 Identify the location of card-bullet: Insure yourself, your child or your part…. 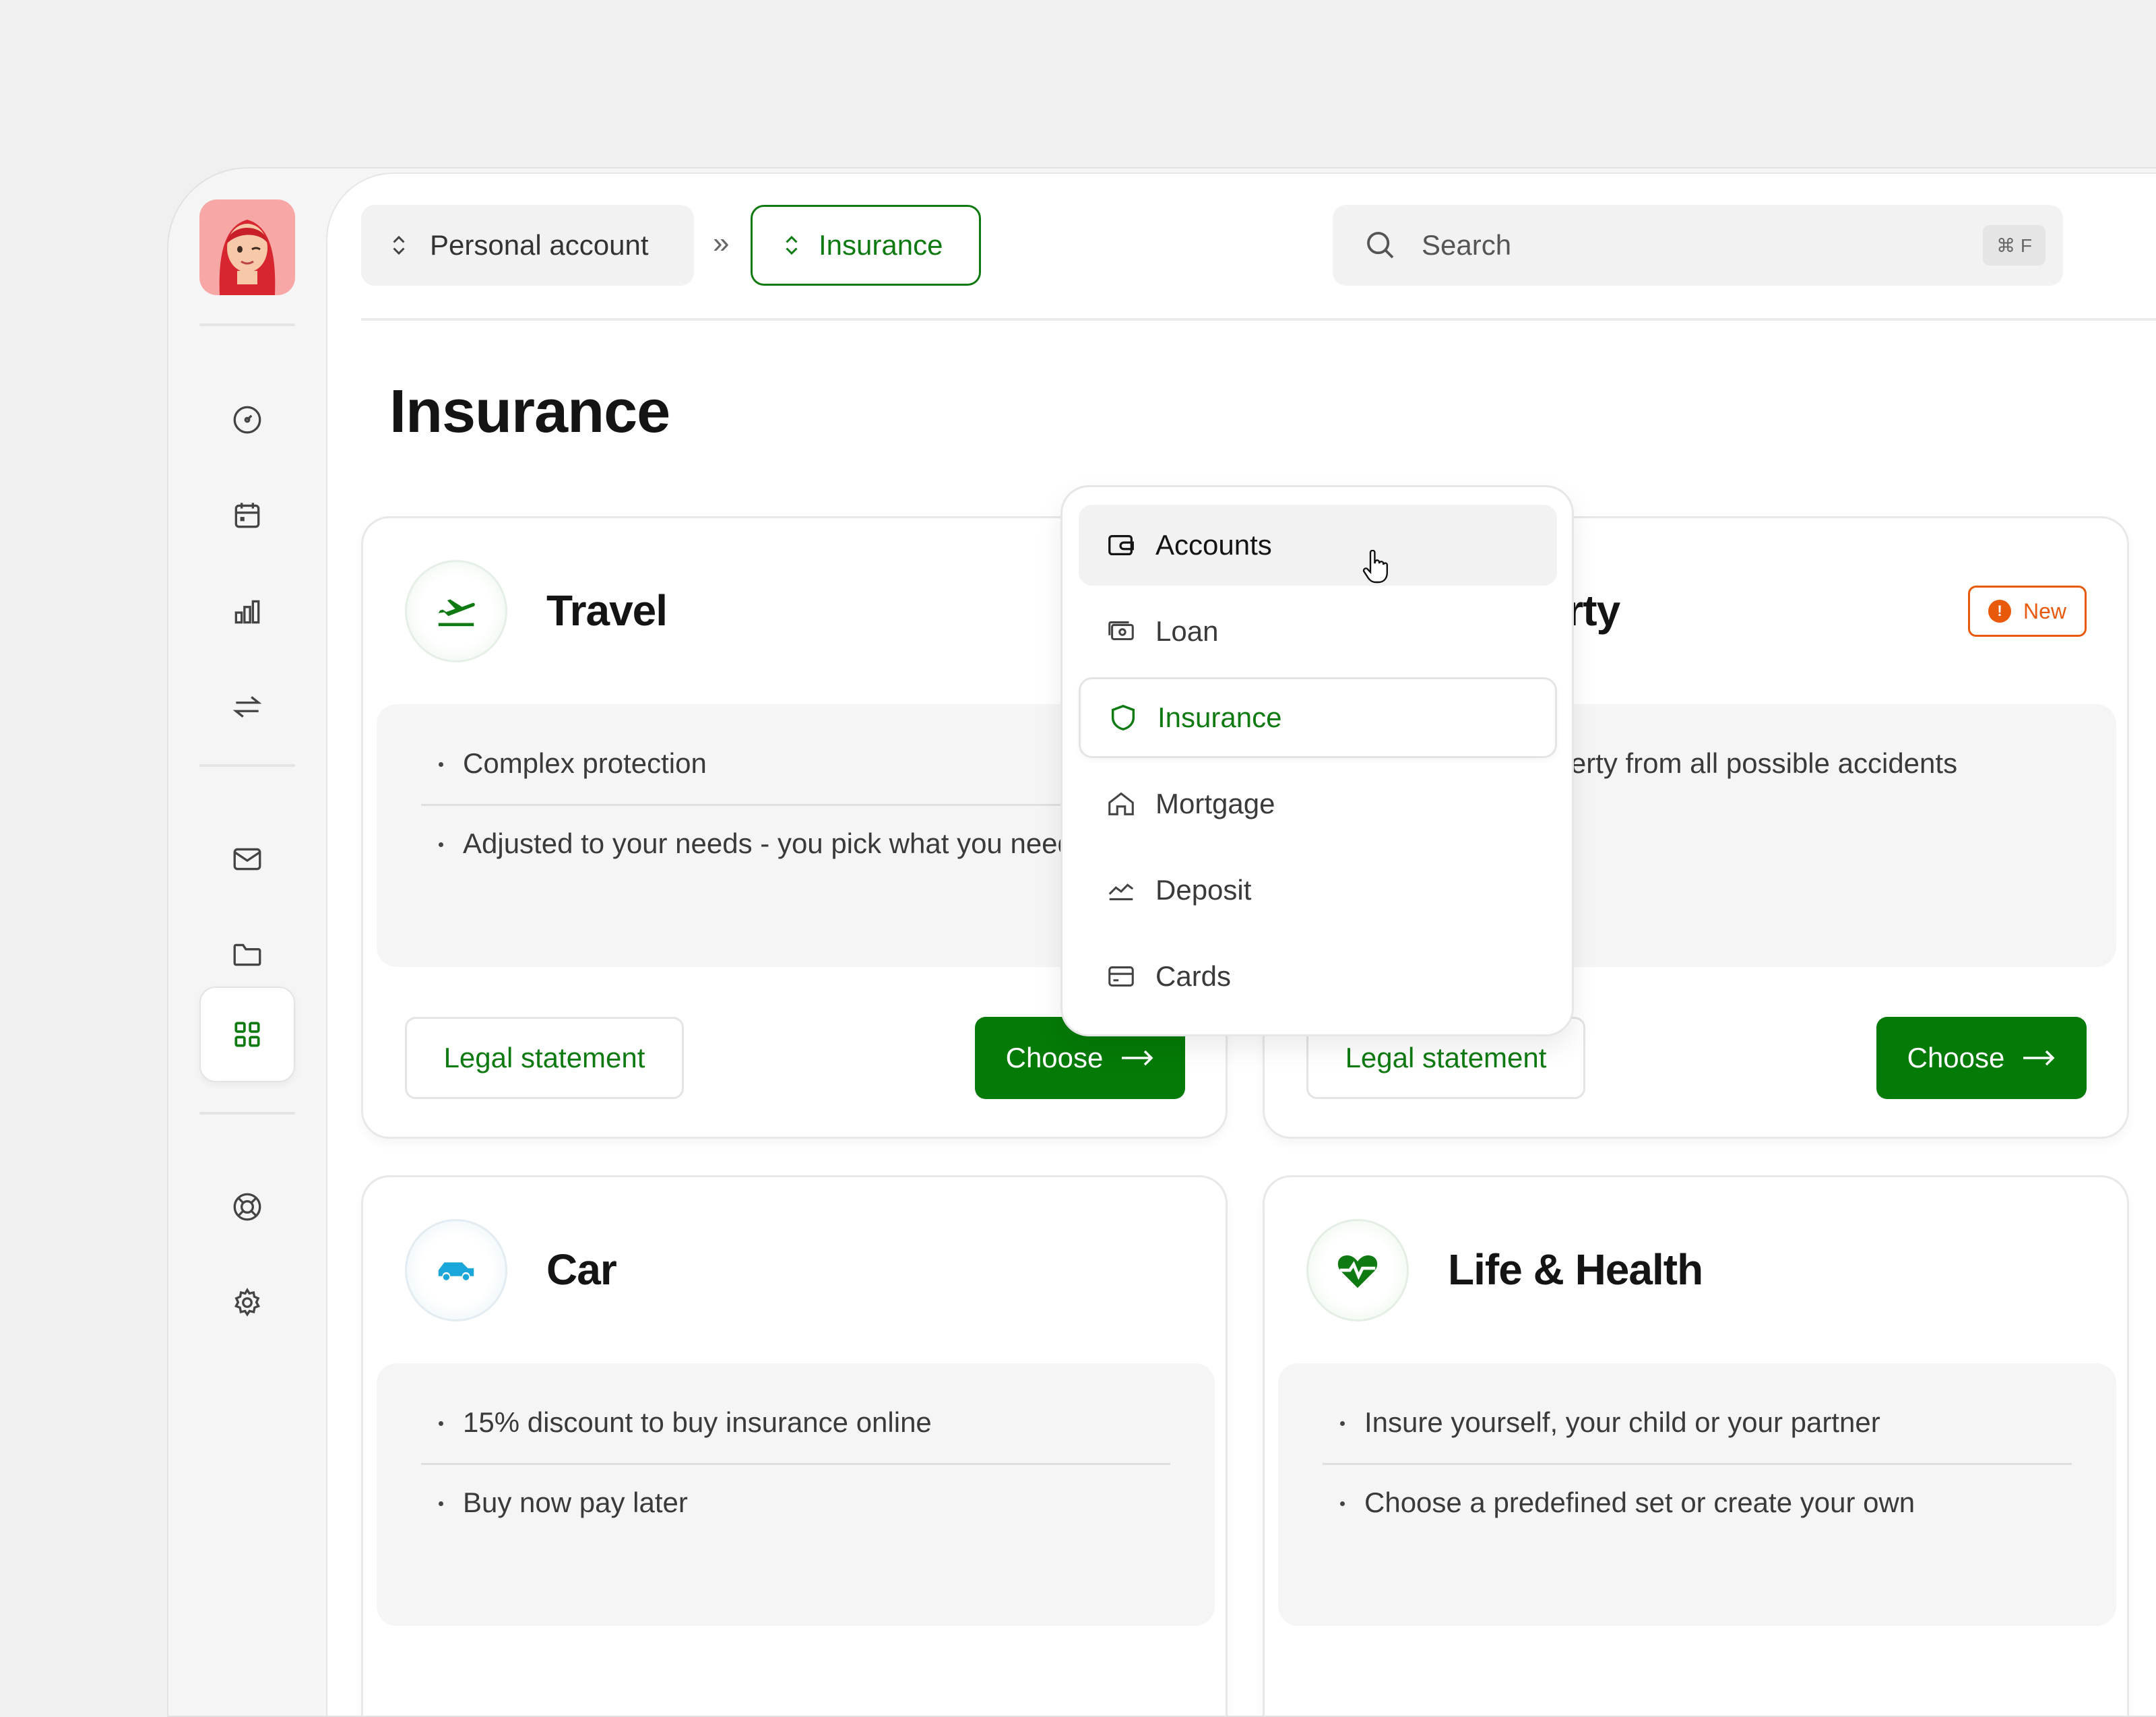
(1697, 1422).